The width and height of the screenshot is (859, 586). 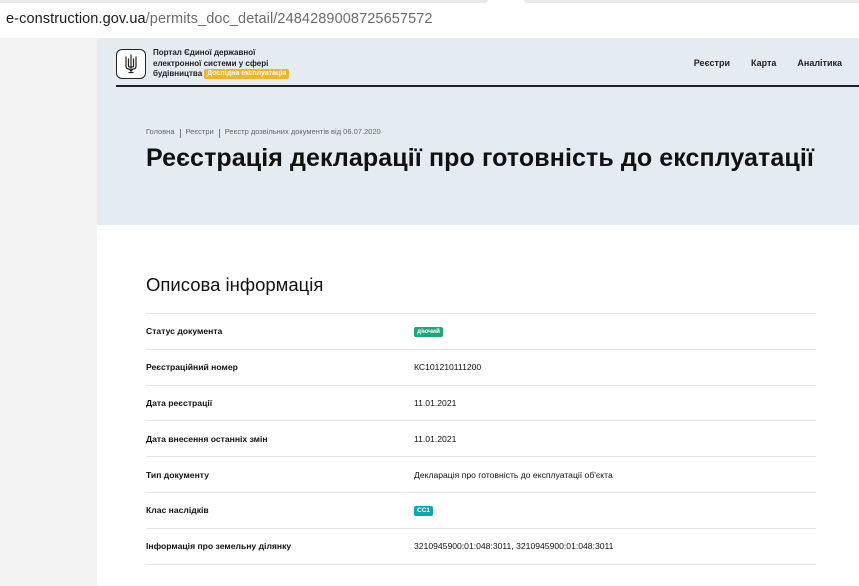 What do you see at coordinates (819, 63) in the screenshot?
I see `nav-analytics: Аналітика` at bounding box center [819, 63].